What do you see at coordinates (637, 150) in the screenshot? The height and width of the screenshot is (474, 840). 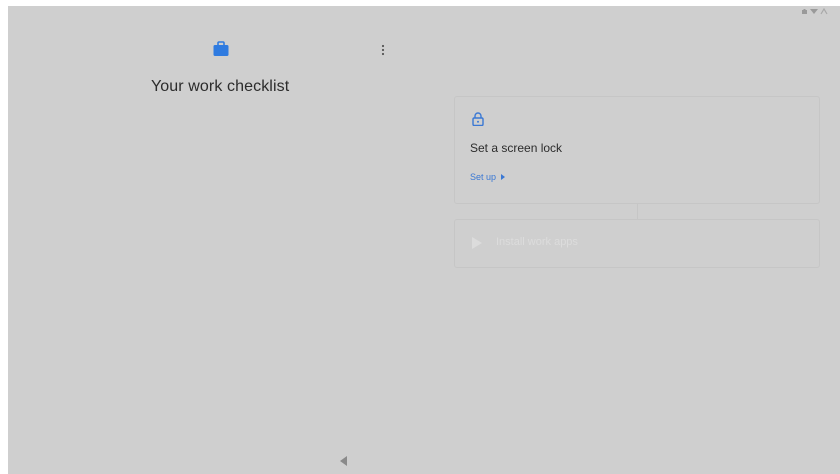 I see `checklist-card-screen-lock: Set a screen lock Set up` at bounding box center [637, 150].